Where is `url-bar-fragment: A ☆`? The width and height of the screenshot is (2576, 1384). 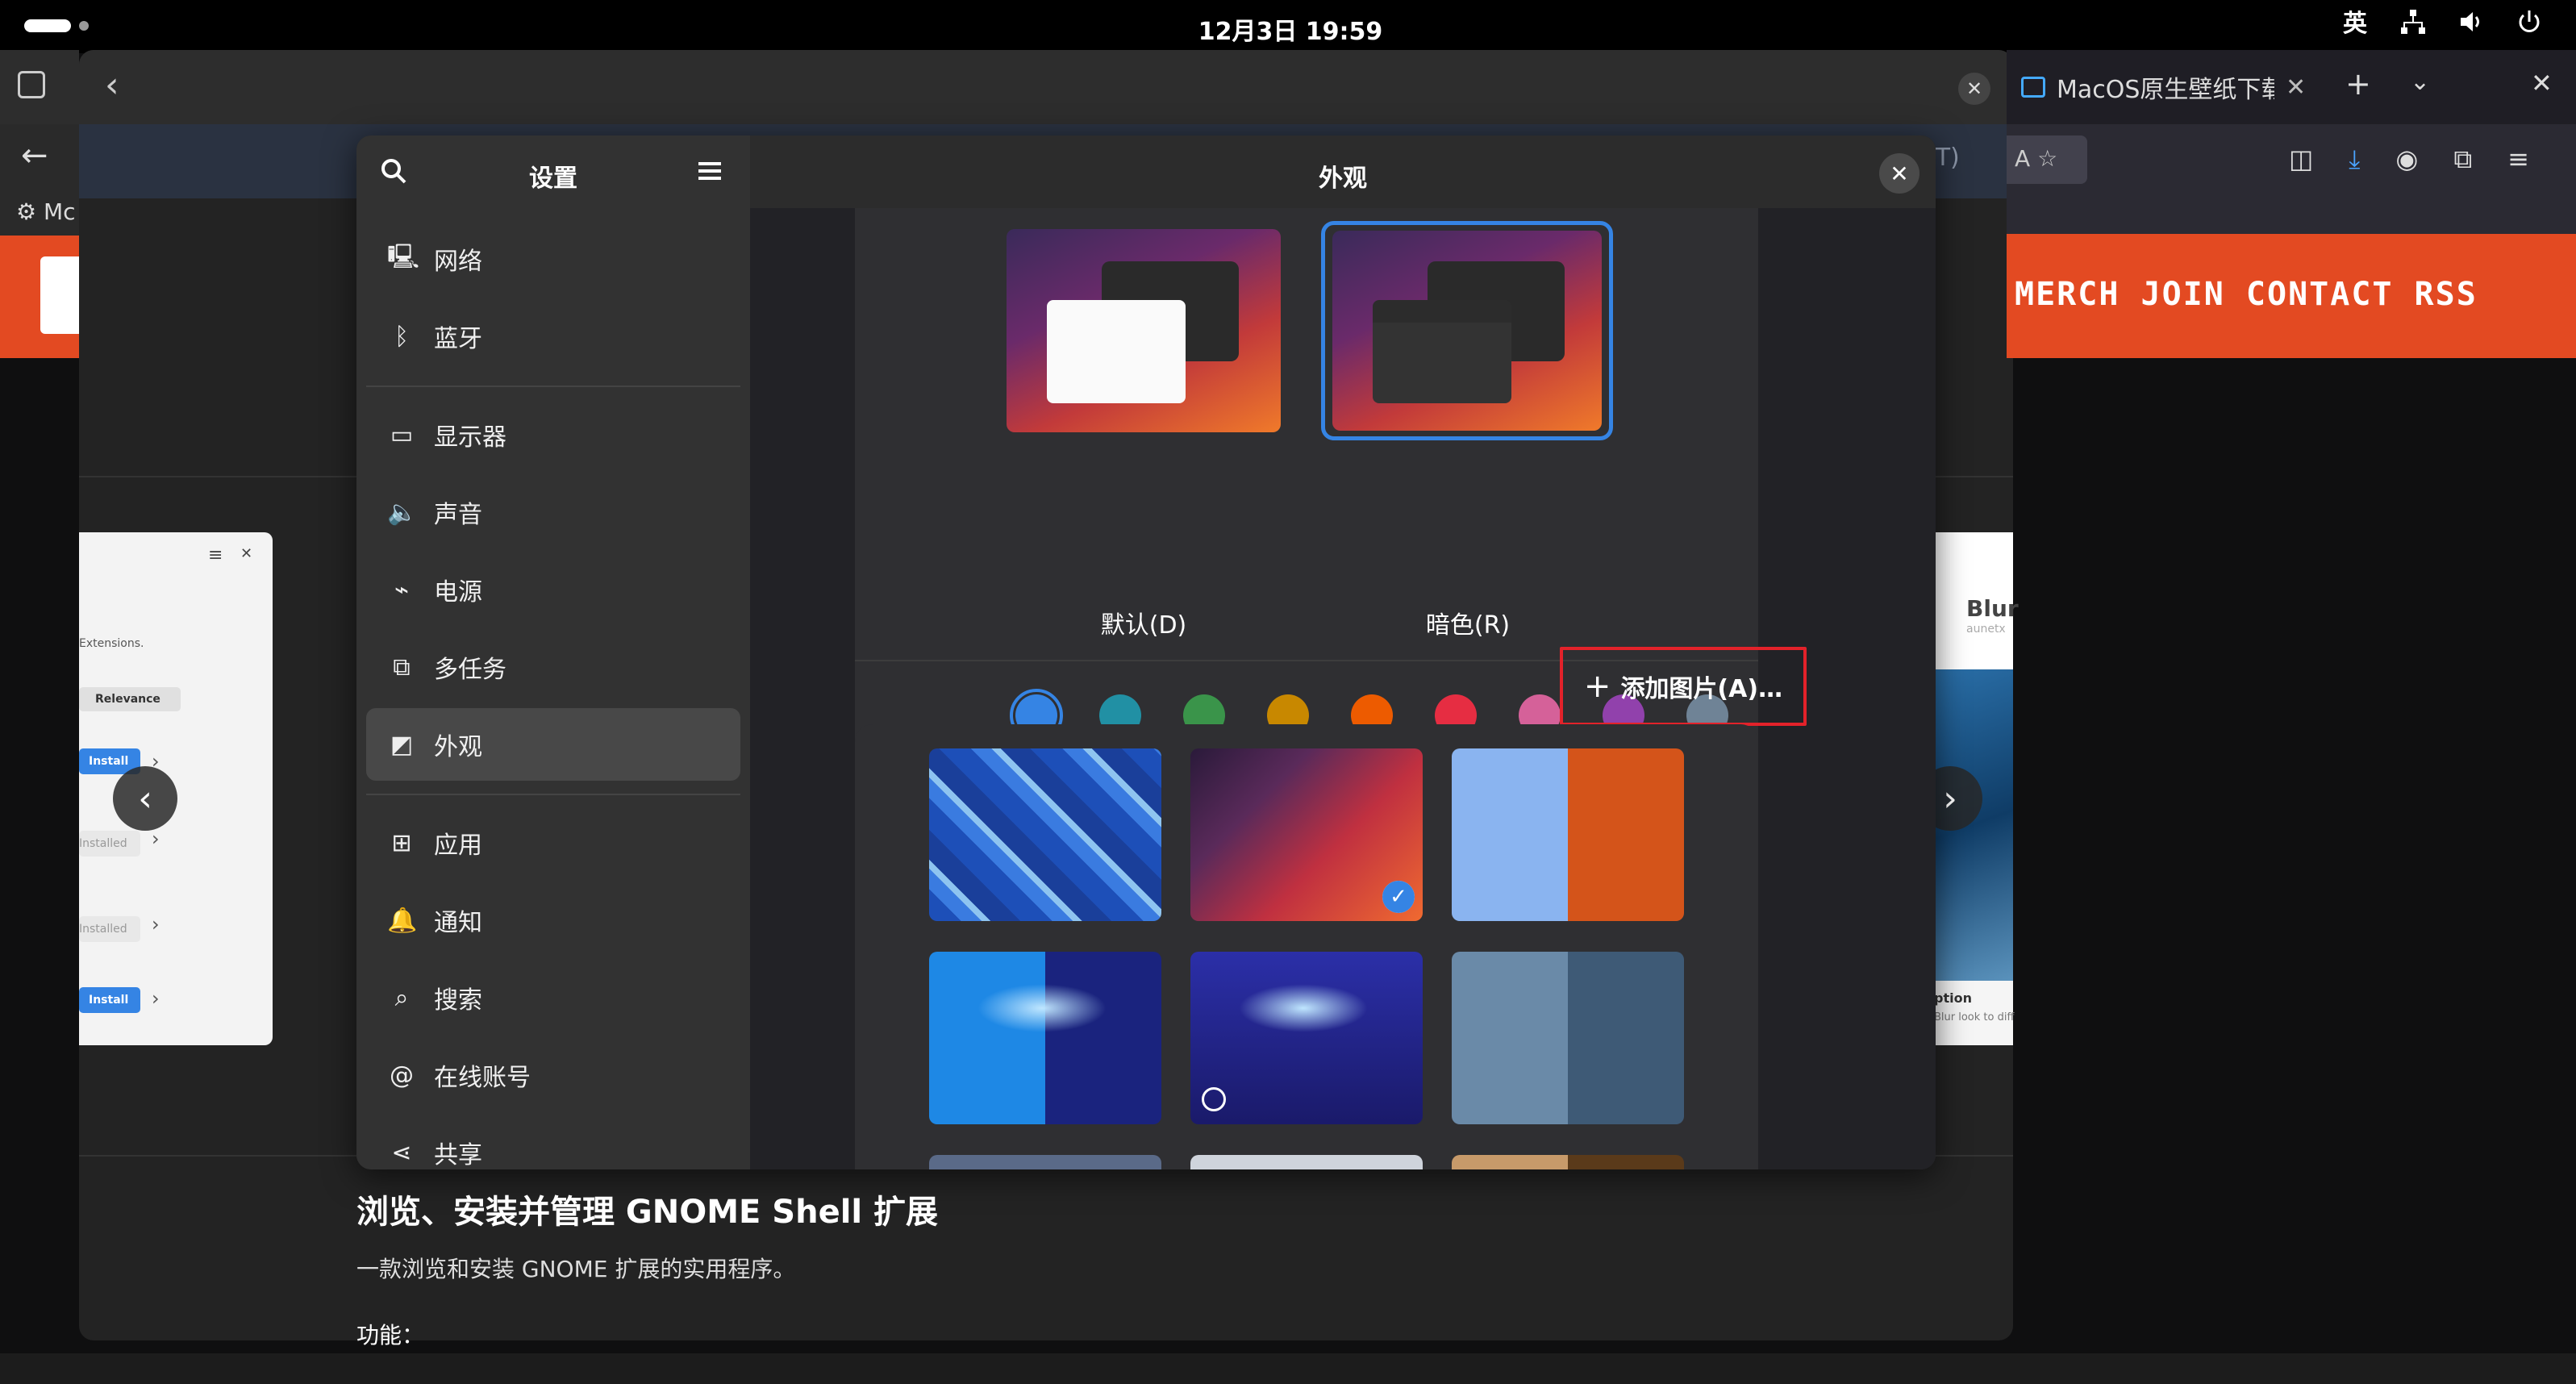
url-bar-fragment: A ☆ is located at coordinates (2047, 159).